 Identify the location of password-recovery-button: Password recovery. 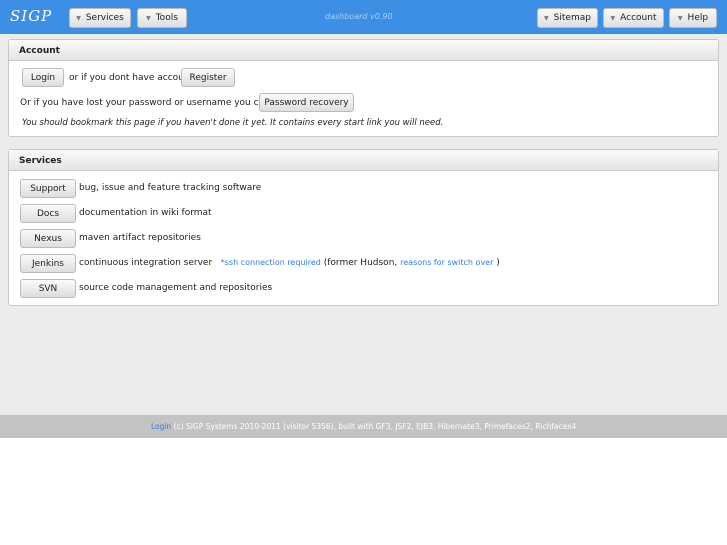
(306, 102).